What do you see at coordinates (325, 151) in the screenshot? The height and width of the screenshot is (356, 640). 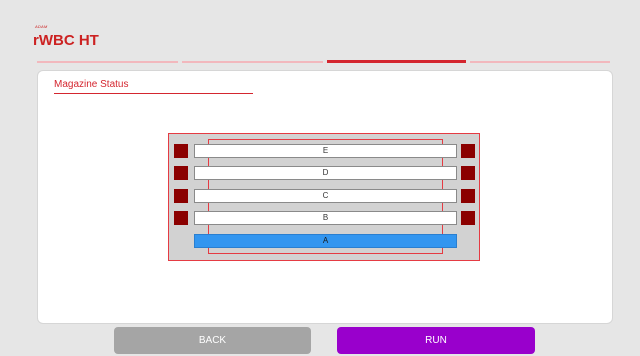 I see `slot-e: E` at bounding box center [325, 151].